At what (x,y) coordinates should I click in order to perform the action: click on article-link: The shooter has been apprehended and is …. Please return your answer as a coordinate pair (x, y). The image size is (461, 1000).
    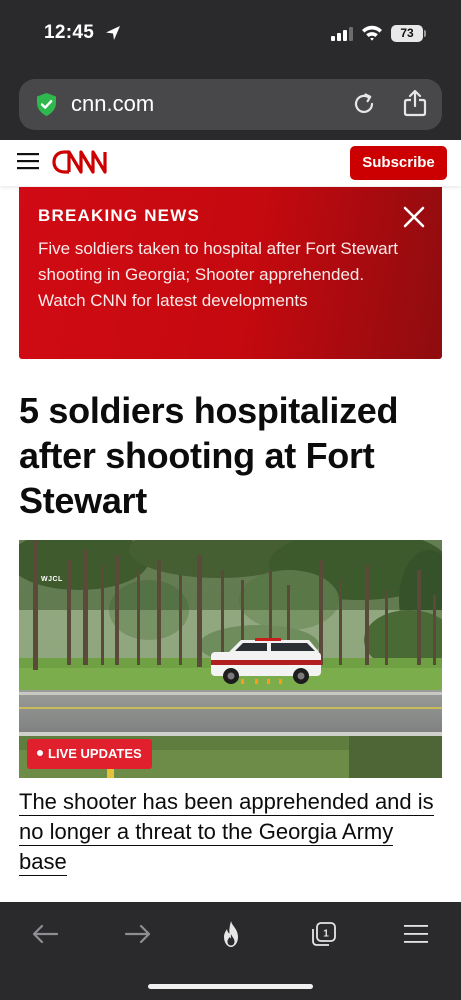
    Looking at the image, I should click on (229, 832).